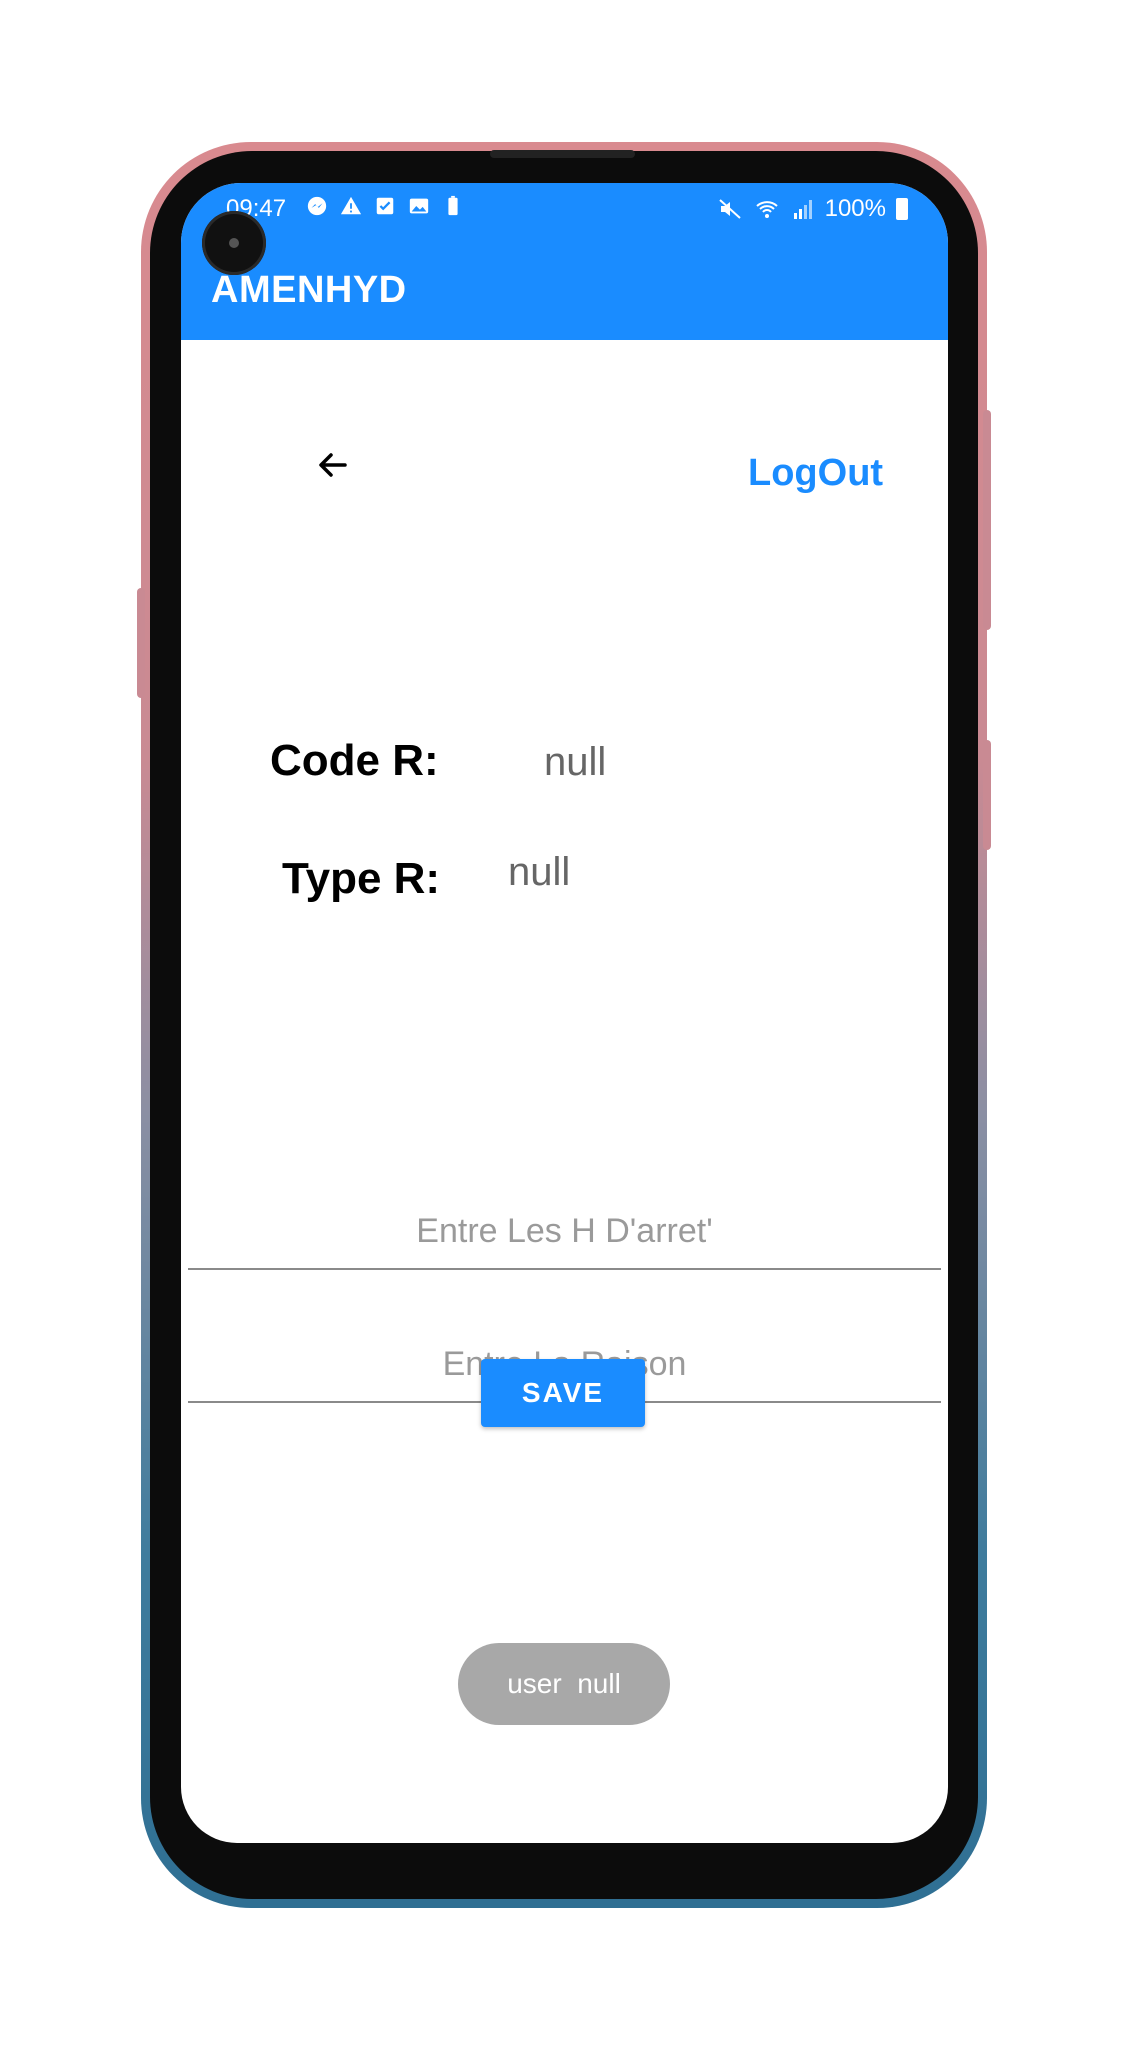  I want to click on toast-message: user null, so click(564, 1684).